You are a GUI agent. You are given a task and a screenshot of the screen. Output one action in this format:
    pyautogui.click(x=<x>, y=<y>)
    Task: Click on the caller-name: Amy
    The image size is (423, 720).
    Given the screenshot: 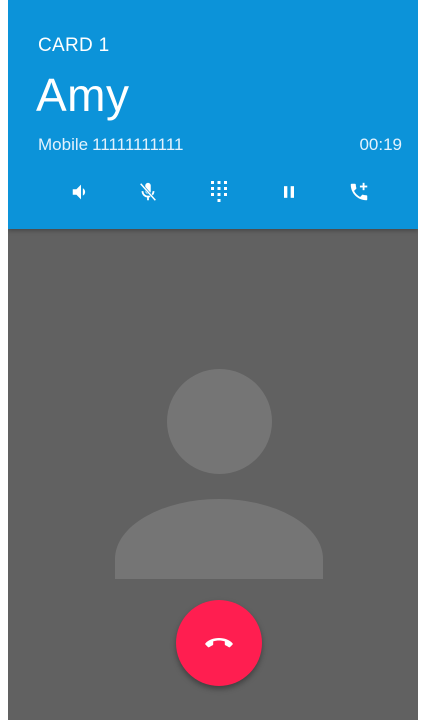 What is the action you would take?
    pyautogui.click(x=83, y=95)
    